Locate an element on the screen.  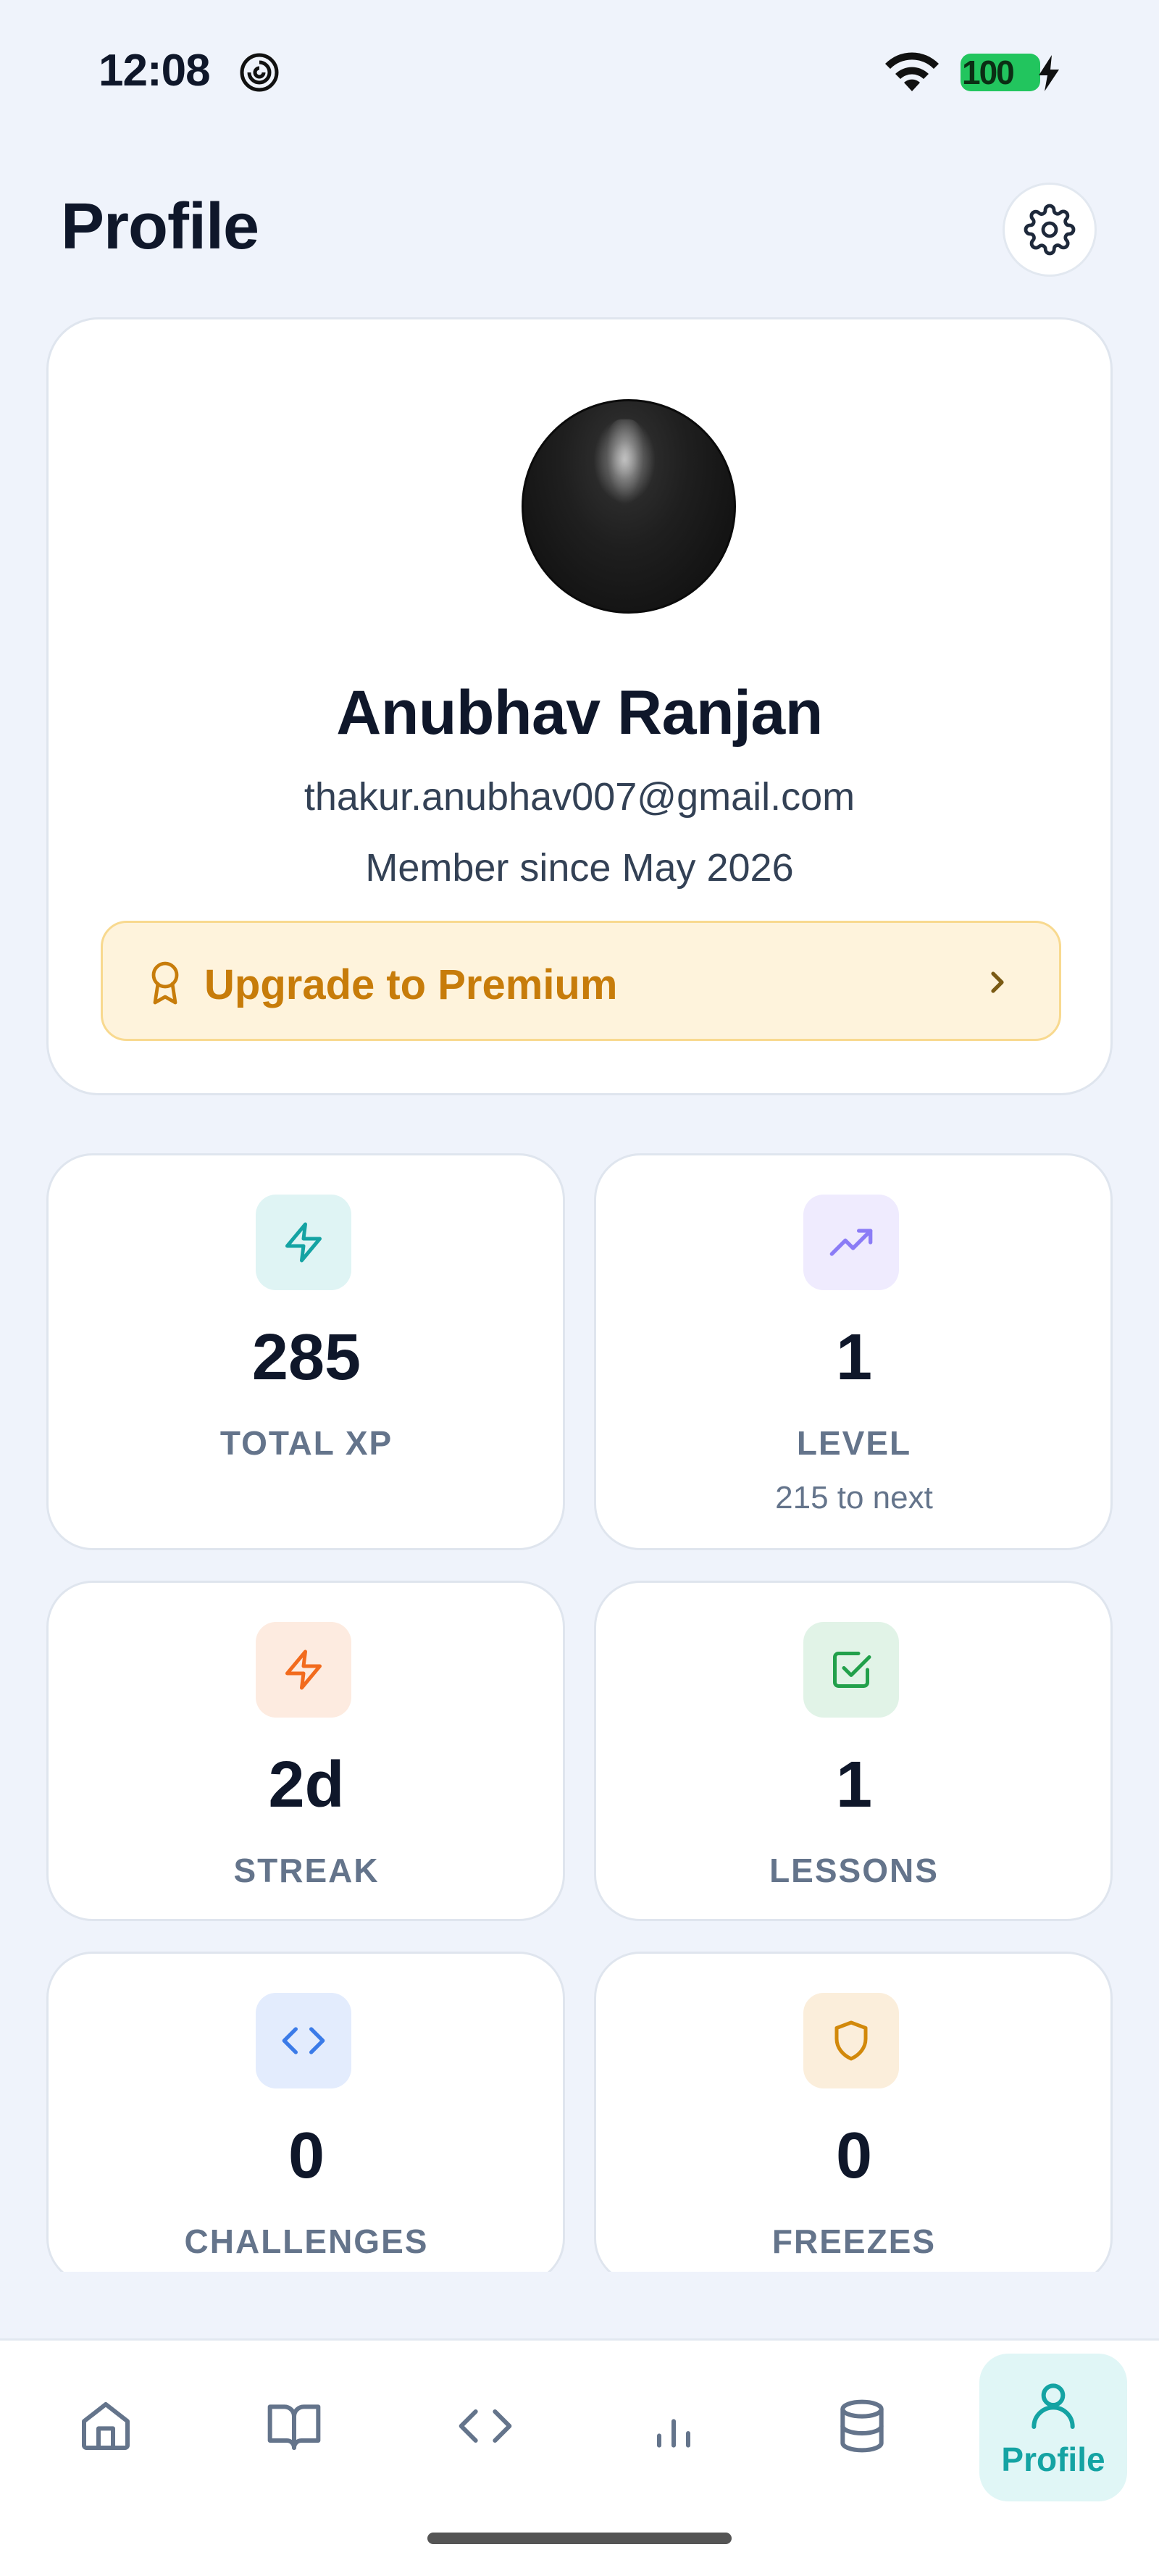
stat-sub: 215 to next is located at coordinates (854, 1497).